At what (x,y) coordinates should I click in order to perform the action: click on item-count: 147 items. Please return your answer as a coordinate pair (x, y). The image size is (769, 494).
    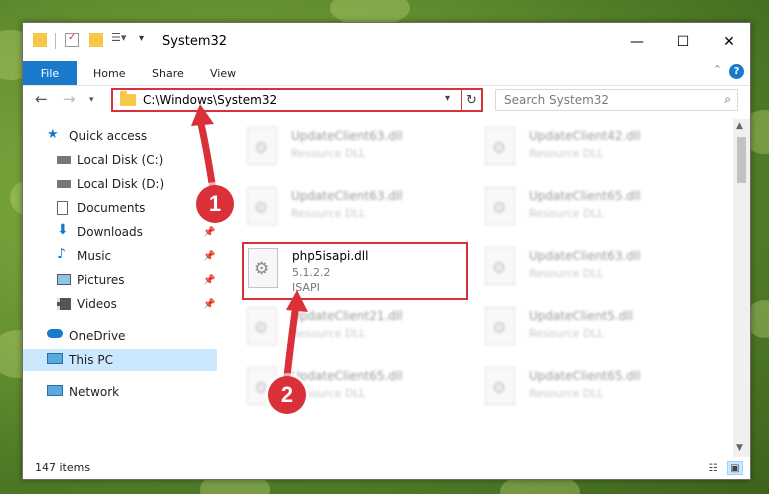
    Looking at the image, I should click on (63, 467).